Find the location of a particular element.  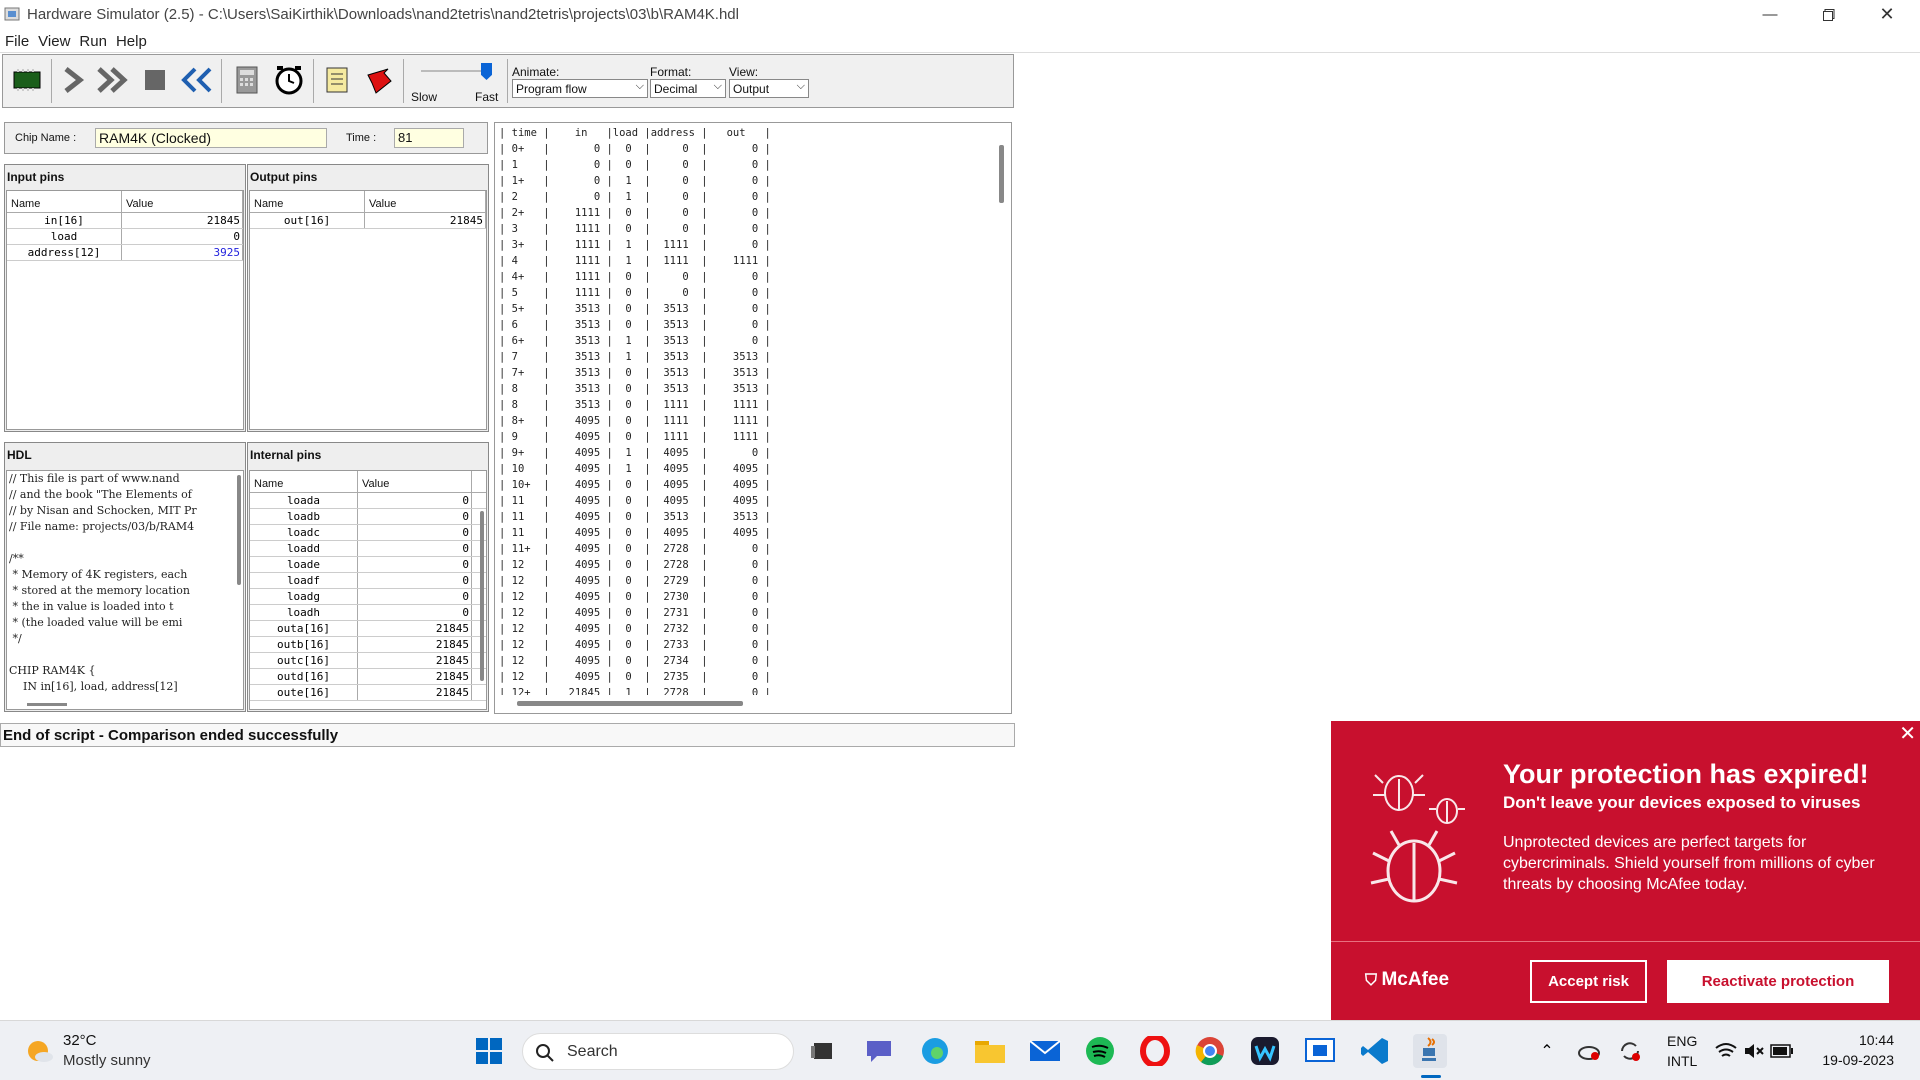

java-icon is located at coordinates (1430, 1051).